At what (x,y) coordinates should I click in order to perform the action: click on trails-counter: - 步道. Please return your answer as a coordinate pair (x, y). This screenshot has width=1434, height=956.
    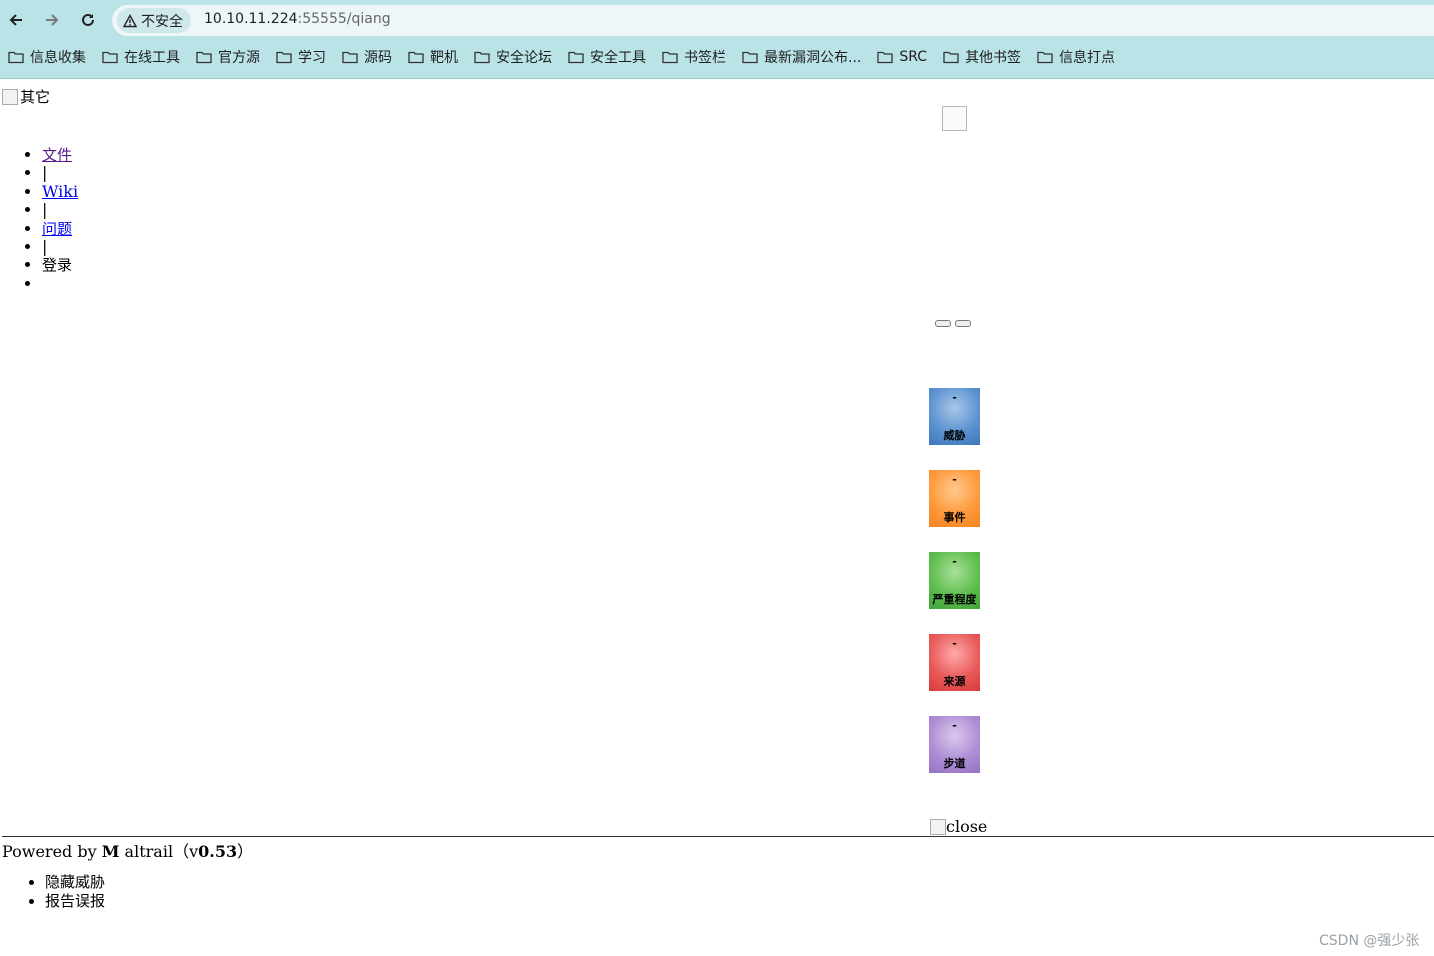
    Looking at the image, I should click on (954, 744).